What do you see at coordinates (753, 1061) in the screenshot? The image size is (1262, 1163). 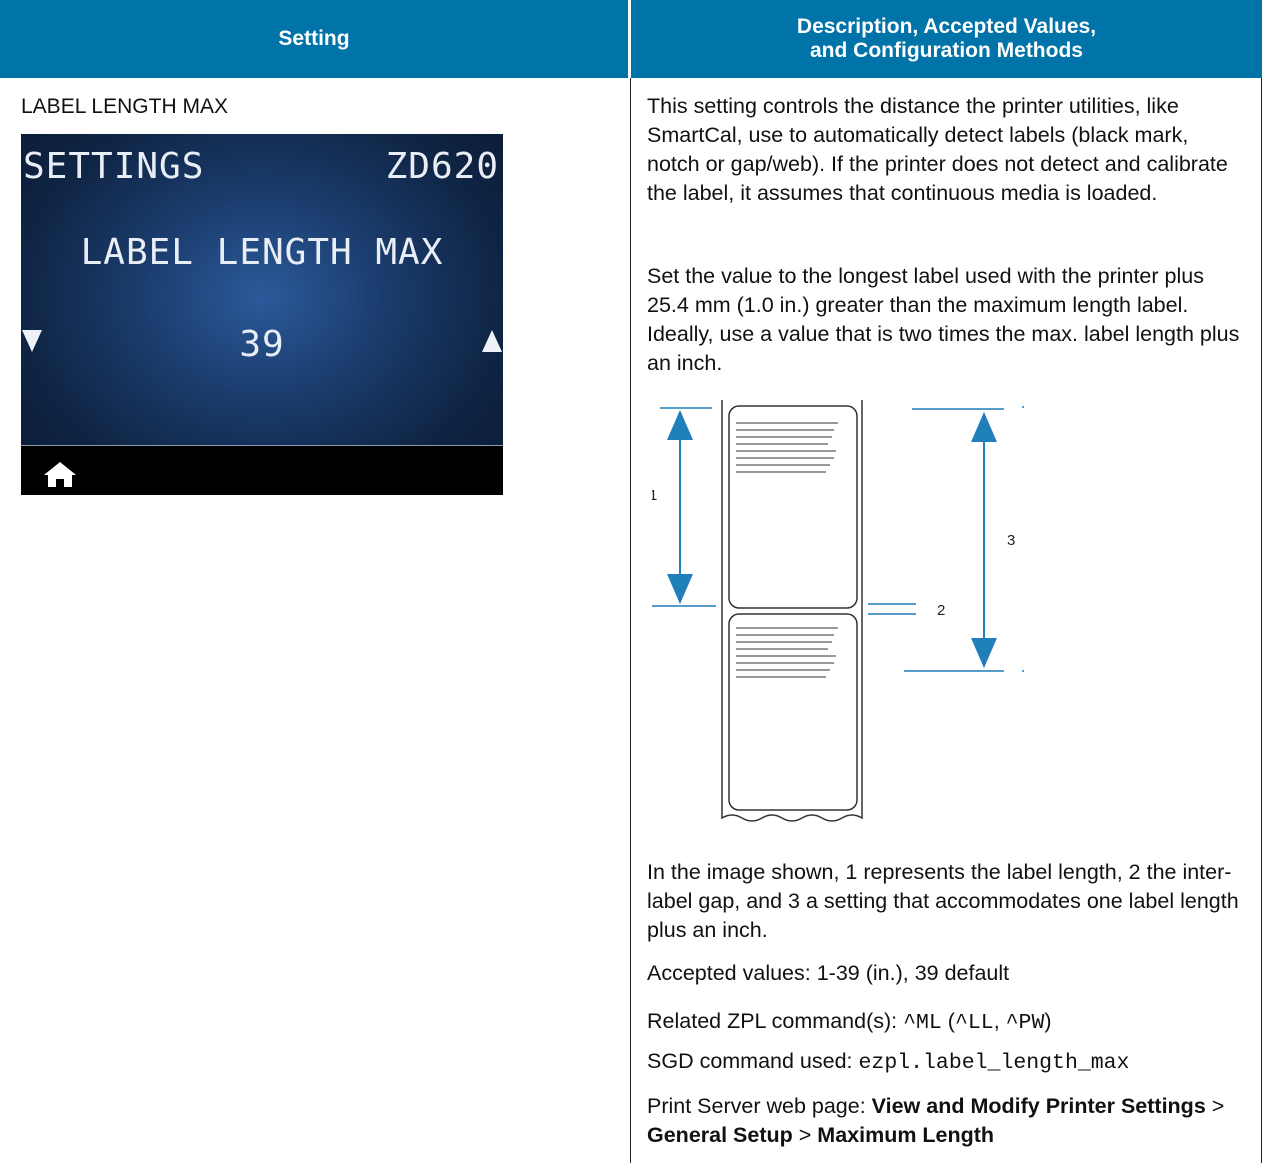 I see `sgd-prefix: SGD command used:` at bounding box center [753, 1061].